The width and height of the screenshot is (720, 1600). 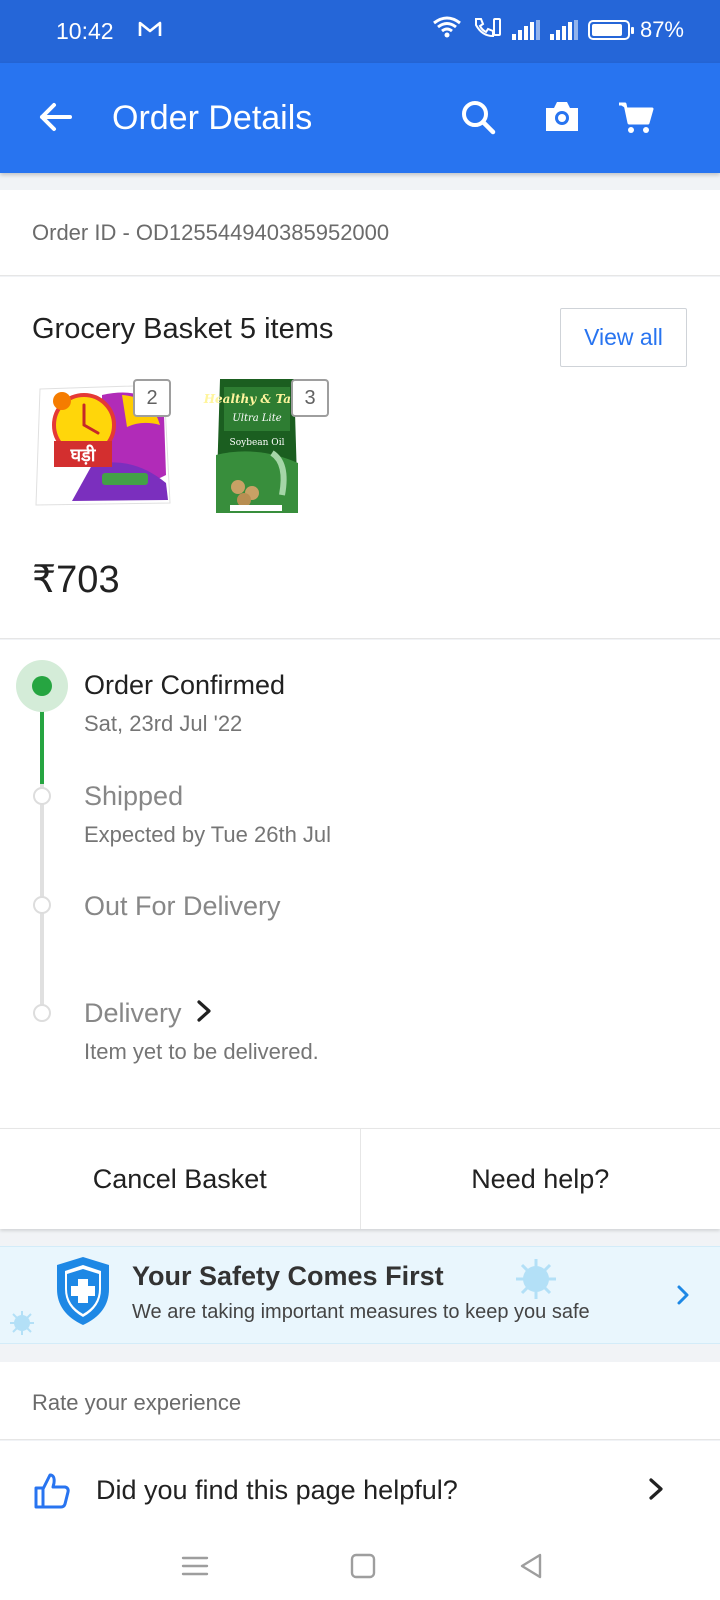 I want to click on step-subtitle: Sat, 23rd Jul '22, so click(x=163, y=723).